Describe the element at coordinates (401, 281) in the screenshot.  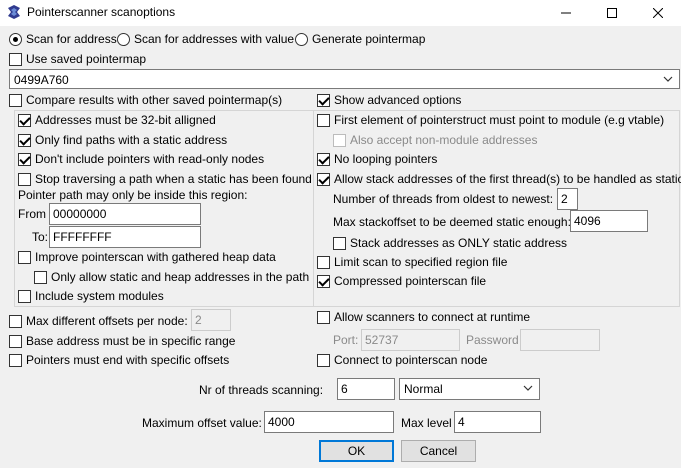
I see `compressed-checkbox: Compressed pointerscan file` at that location.